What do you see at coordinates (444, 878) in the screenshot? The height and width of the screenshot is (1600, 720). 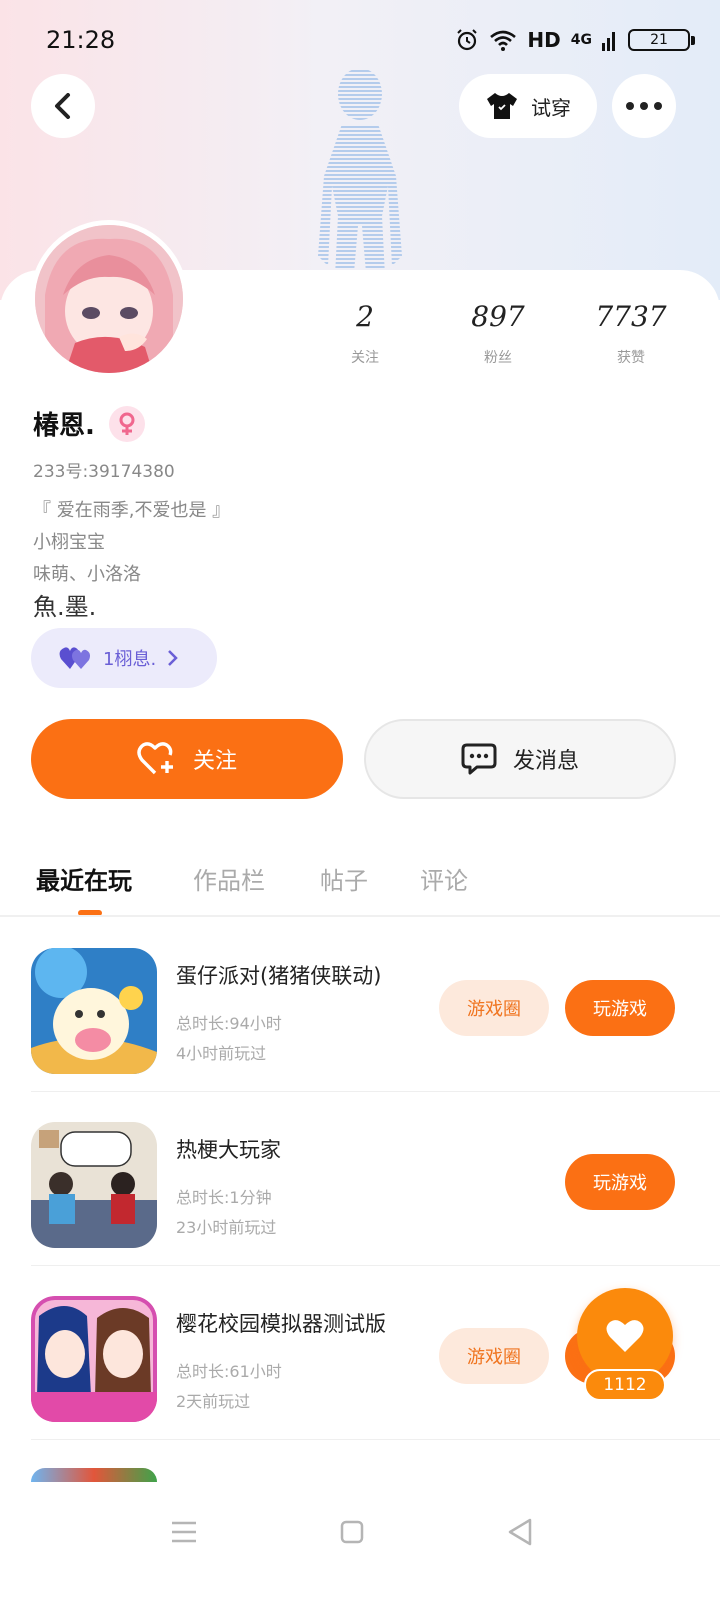 I see `tab-comments: 评论` at bounding box center [444, 878].